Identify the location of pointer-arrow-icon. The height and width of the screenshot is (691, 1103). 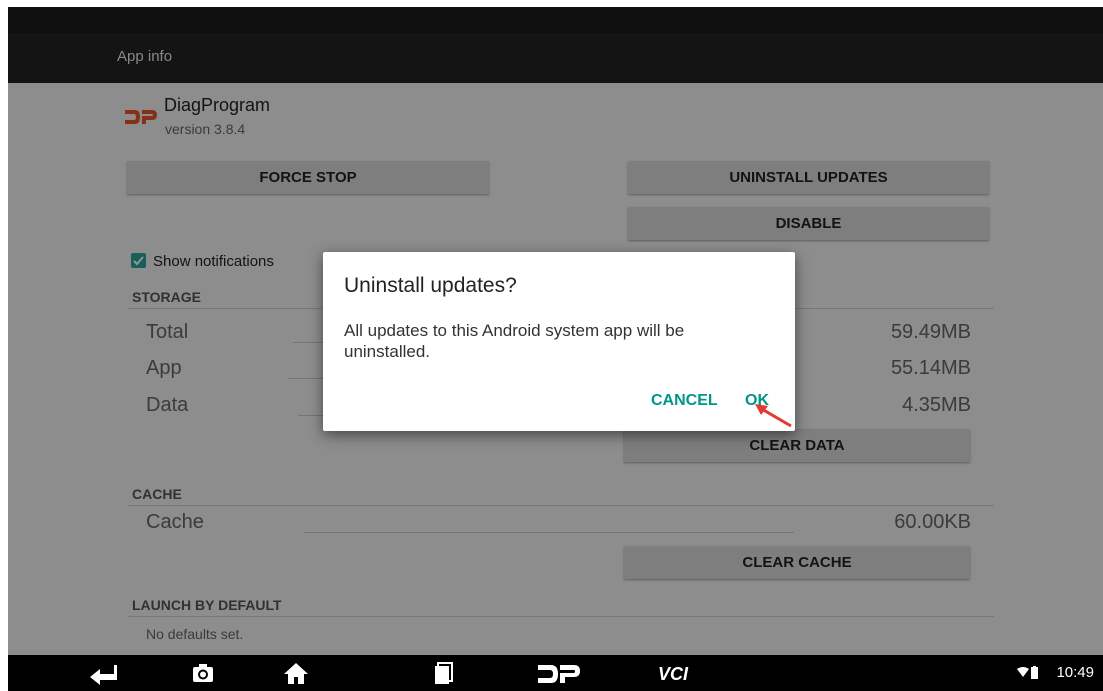
(773, 416).